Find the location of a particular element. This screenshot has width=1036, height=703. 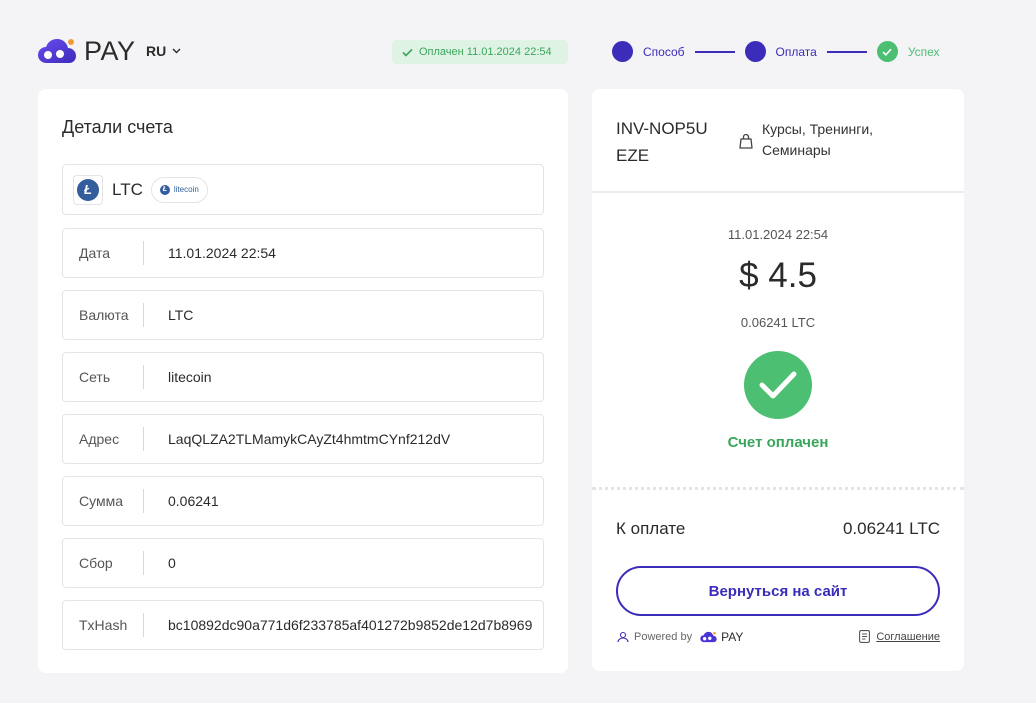

detail-row-network: Сеть litecoin is located at coordinates (303, 377).